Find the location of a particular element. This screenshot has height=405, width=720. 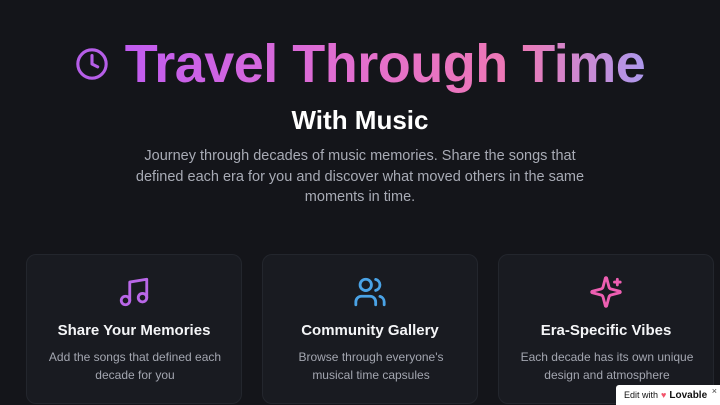

feature-title: Community Gallery is located at coordinates (370, 330).